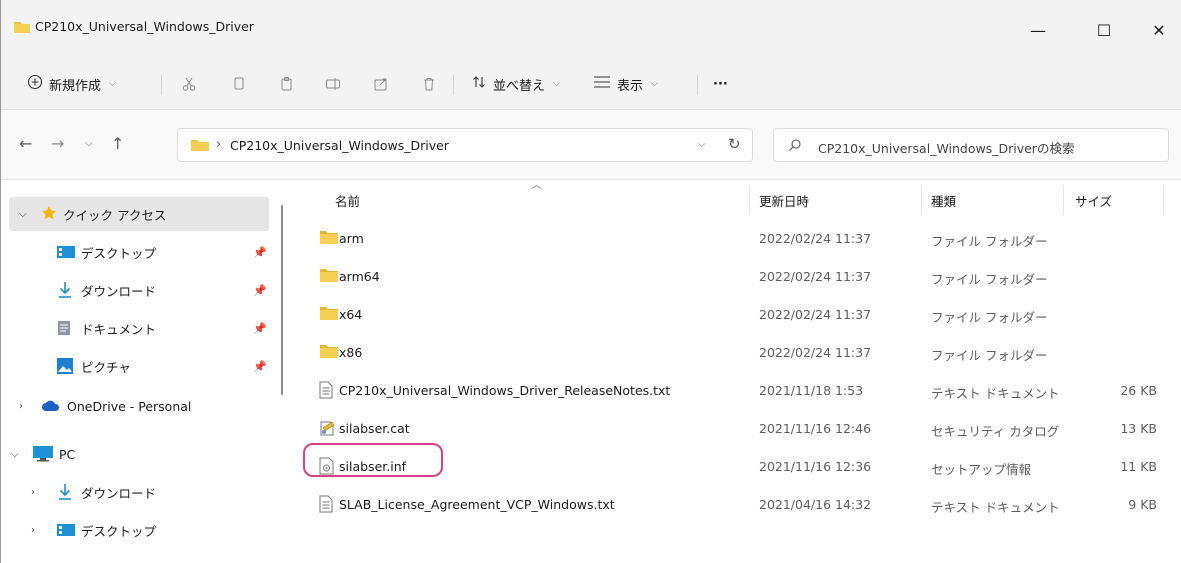 Image resolution: width=1181 pixels, height=563 pixels. What do you see at coordinates (731, 315) in the screenshot?
I see `file-row: x64 2022/02/24 11:37 ファイル フォルダー` at bounding box center [731, 315].